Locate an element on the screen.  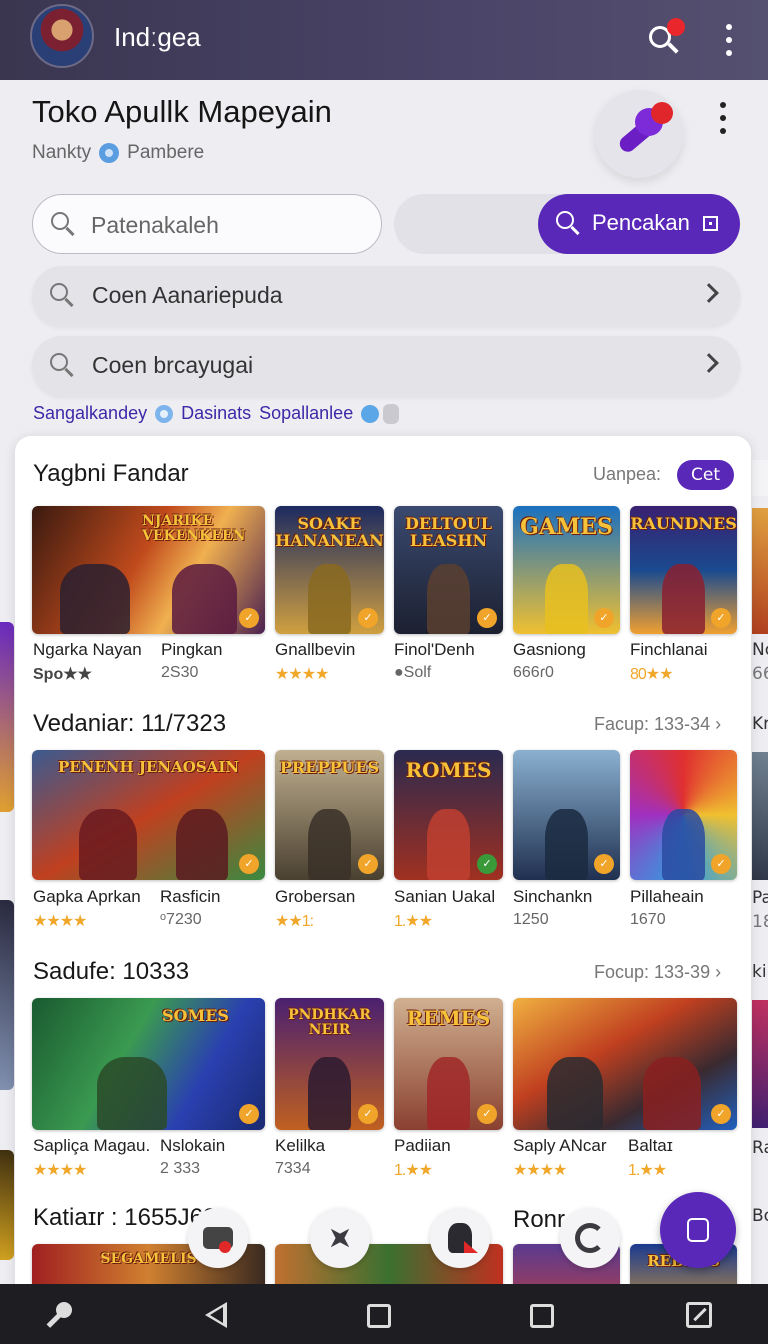
character-icon is located at coordinates (460, 1238).